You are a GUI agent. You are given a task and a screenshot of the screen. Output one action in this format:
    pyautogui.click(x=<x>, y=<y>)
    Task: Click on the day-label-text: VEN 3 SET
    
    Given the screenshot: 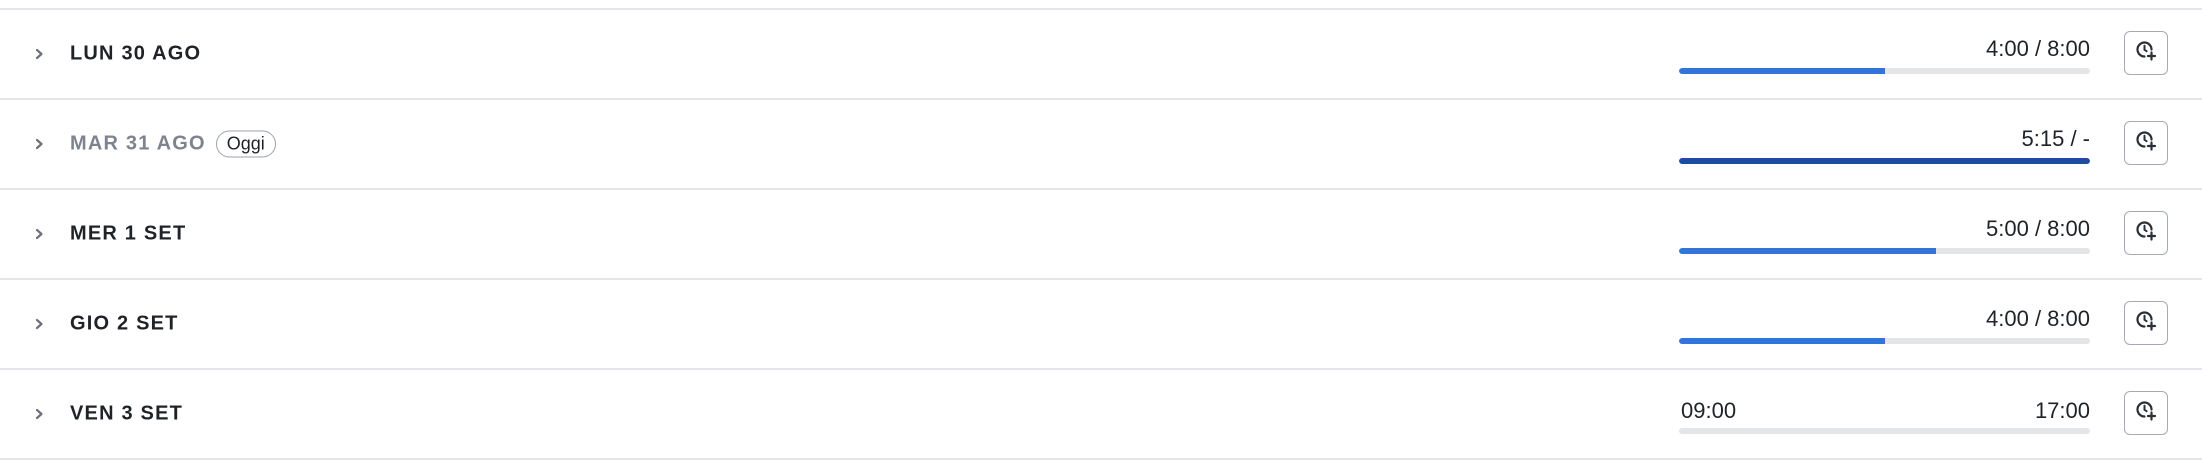 What is the action you would take?
    pyautogui.click(x=127, y=413)
    